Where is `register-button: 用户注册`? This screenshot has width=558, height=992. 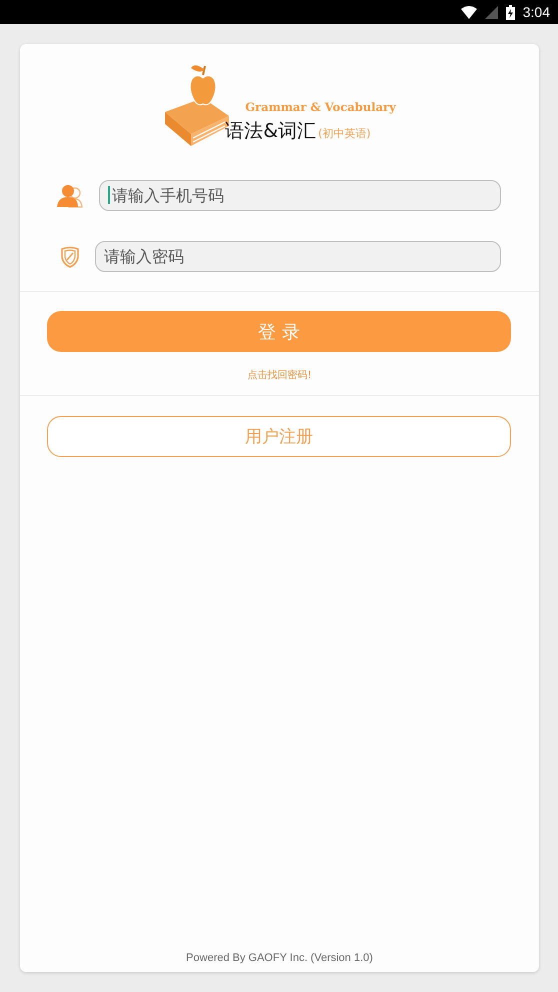
register-button: 用户注册 is located at coordinates (279, 436).